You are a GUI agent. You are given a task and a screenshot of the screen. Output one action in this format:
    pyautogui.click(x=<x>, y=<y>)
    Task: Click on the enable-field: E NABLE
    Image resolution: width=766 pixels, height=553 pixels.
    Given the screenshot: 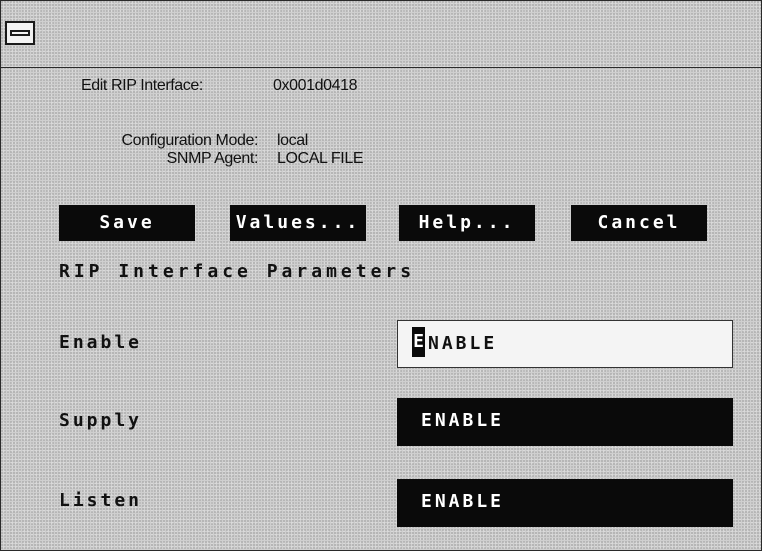 What is the action you would take?
    pyautogui.click(x=565, y=344)
    